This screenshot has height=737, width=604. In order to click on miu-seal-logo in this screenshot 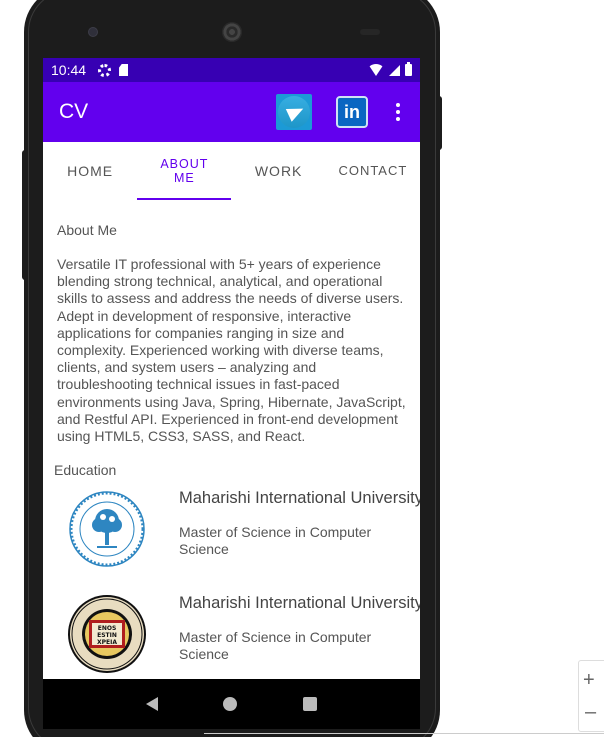, I will do `click(107, 529)`.